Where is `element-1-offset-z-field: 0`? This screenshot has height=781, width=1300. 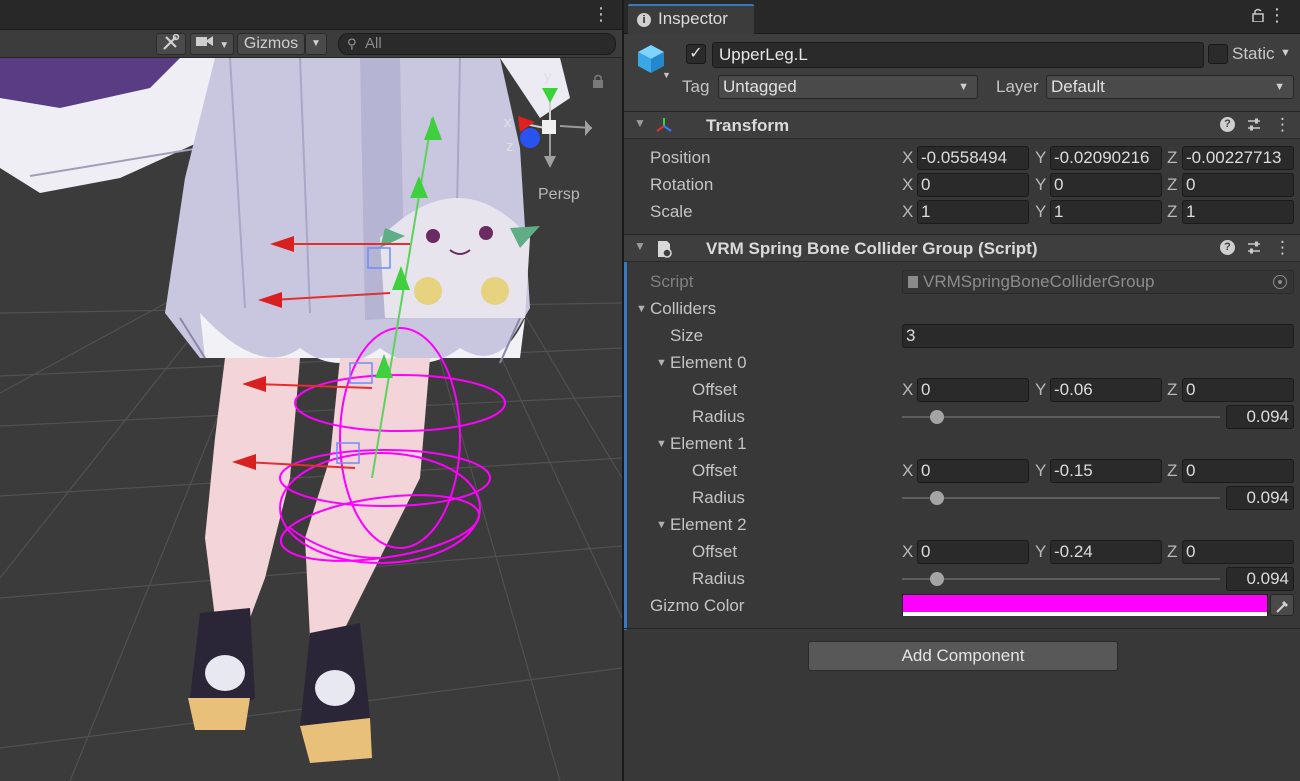
element-1-offset-z-field: 0 is located at coordinates (1238, 471).